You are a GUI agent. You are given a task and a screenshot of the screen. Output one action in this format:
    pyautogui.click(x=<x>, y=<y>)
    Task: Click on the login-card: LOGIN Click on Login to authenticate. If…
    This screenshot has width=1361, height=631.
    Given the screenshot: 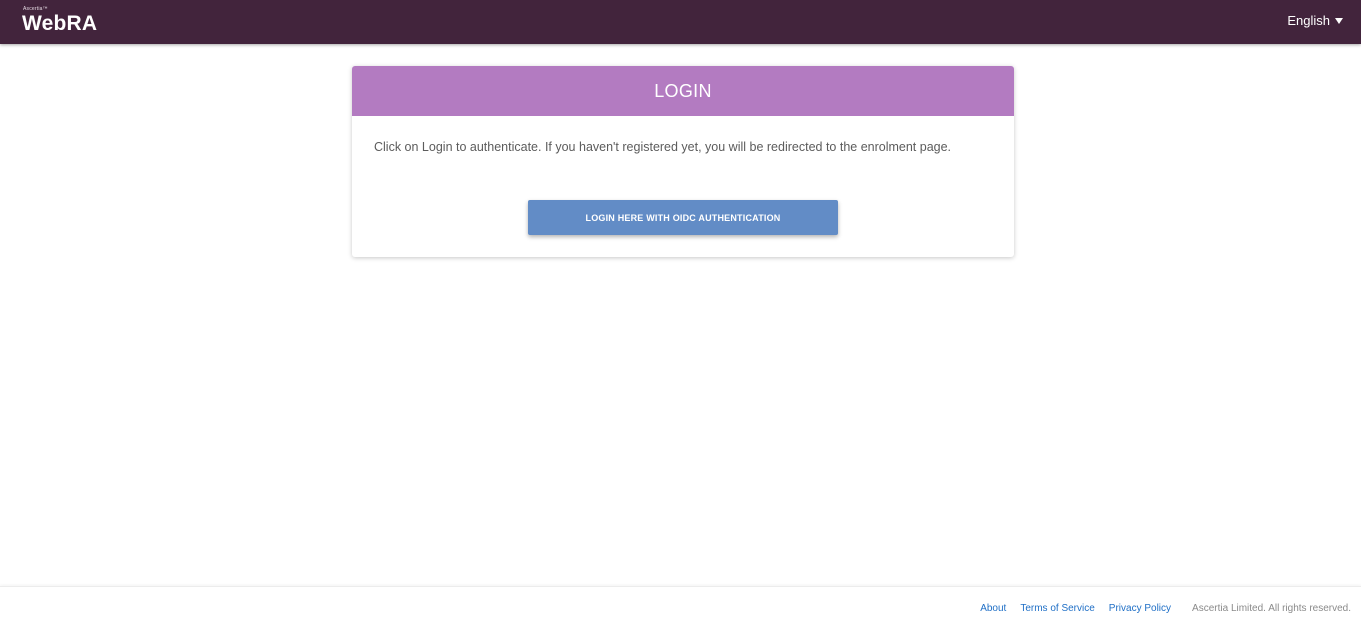 What is the action you would take?
    pyautogui.click(x=683, y=161)
    